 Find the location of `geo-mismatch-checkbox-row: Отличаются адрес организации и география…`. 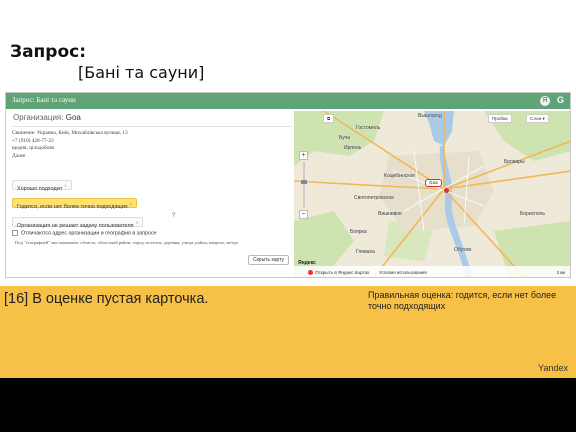

geo-mismatch-checkbox-row: Отличаются адрес организации и география… is located at coordinates (84, 233).